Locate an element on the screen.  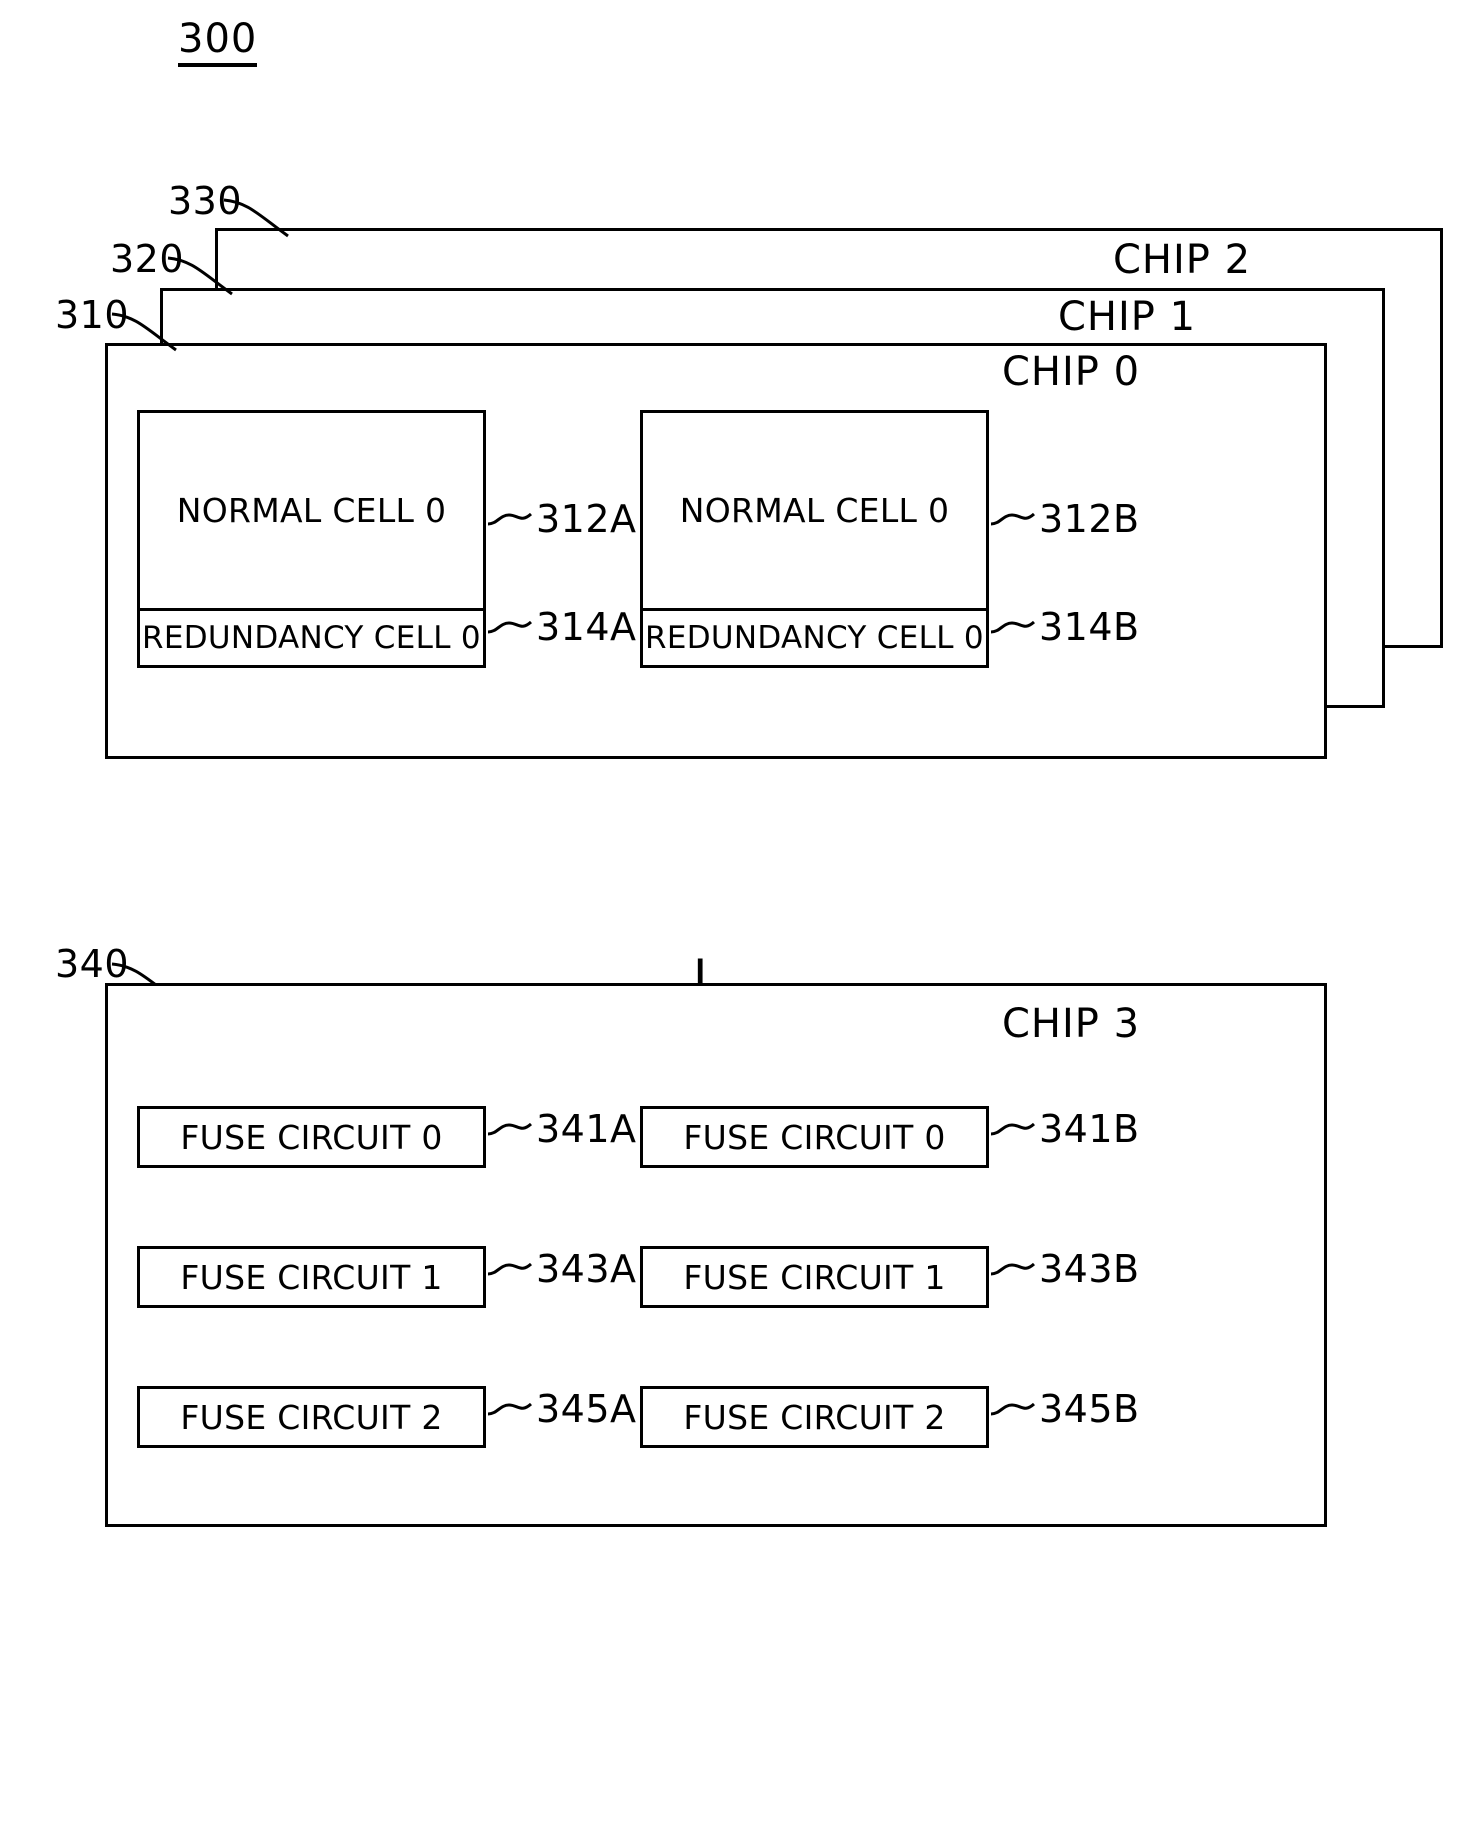
callout-345b: 345B is located at coordinates (1065, 1409).